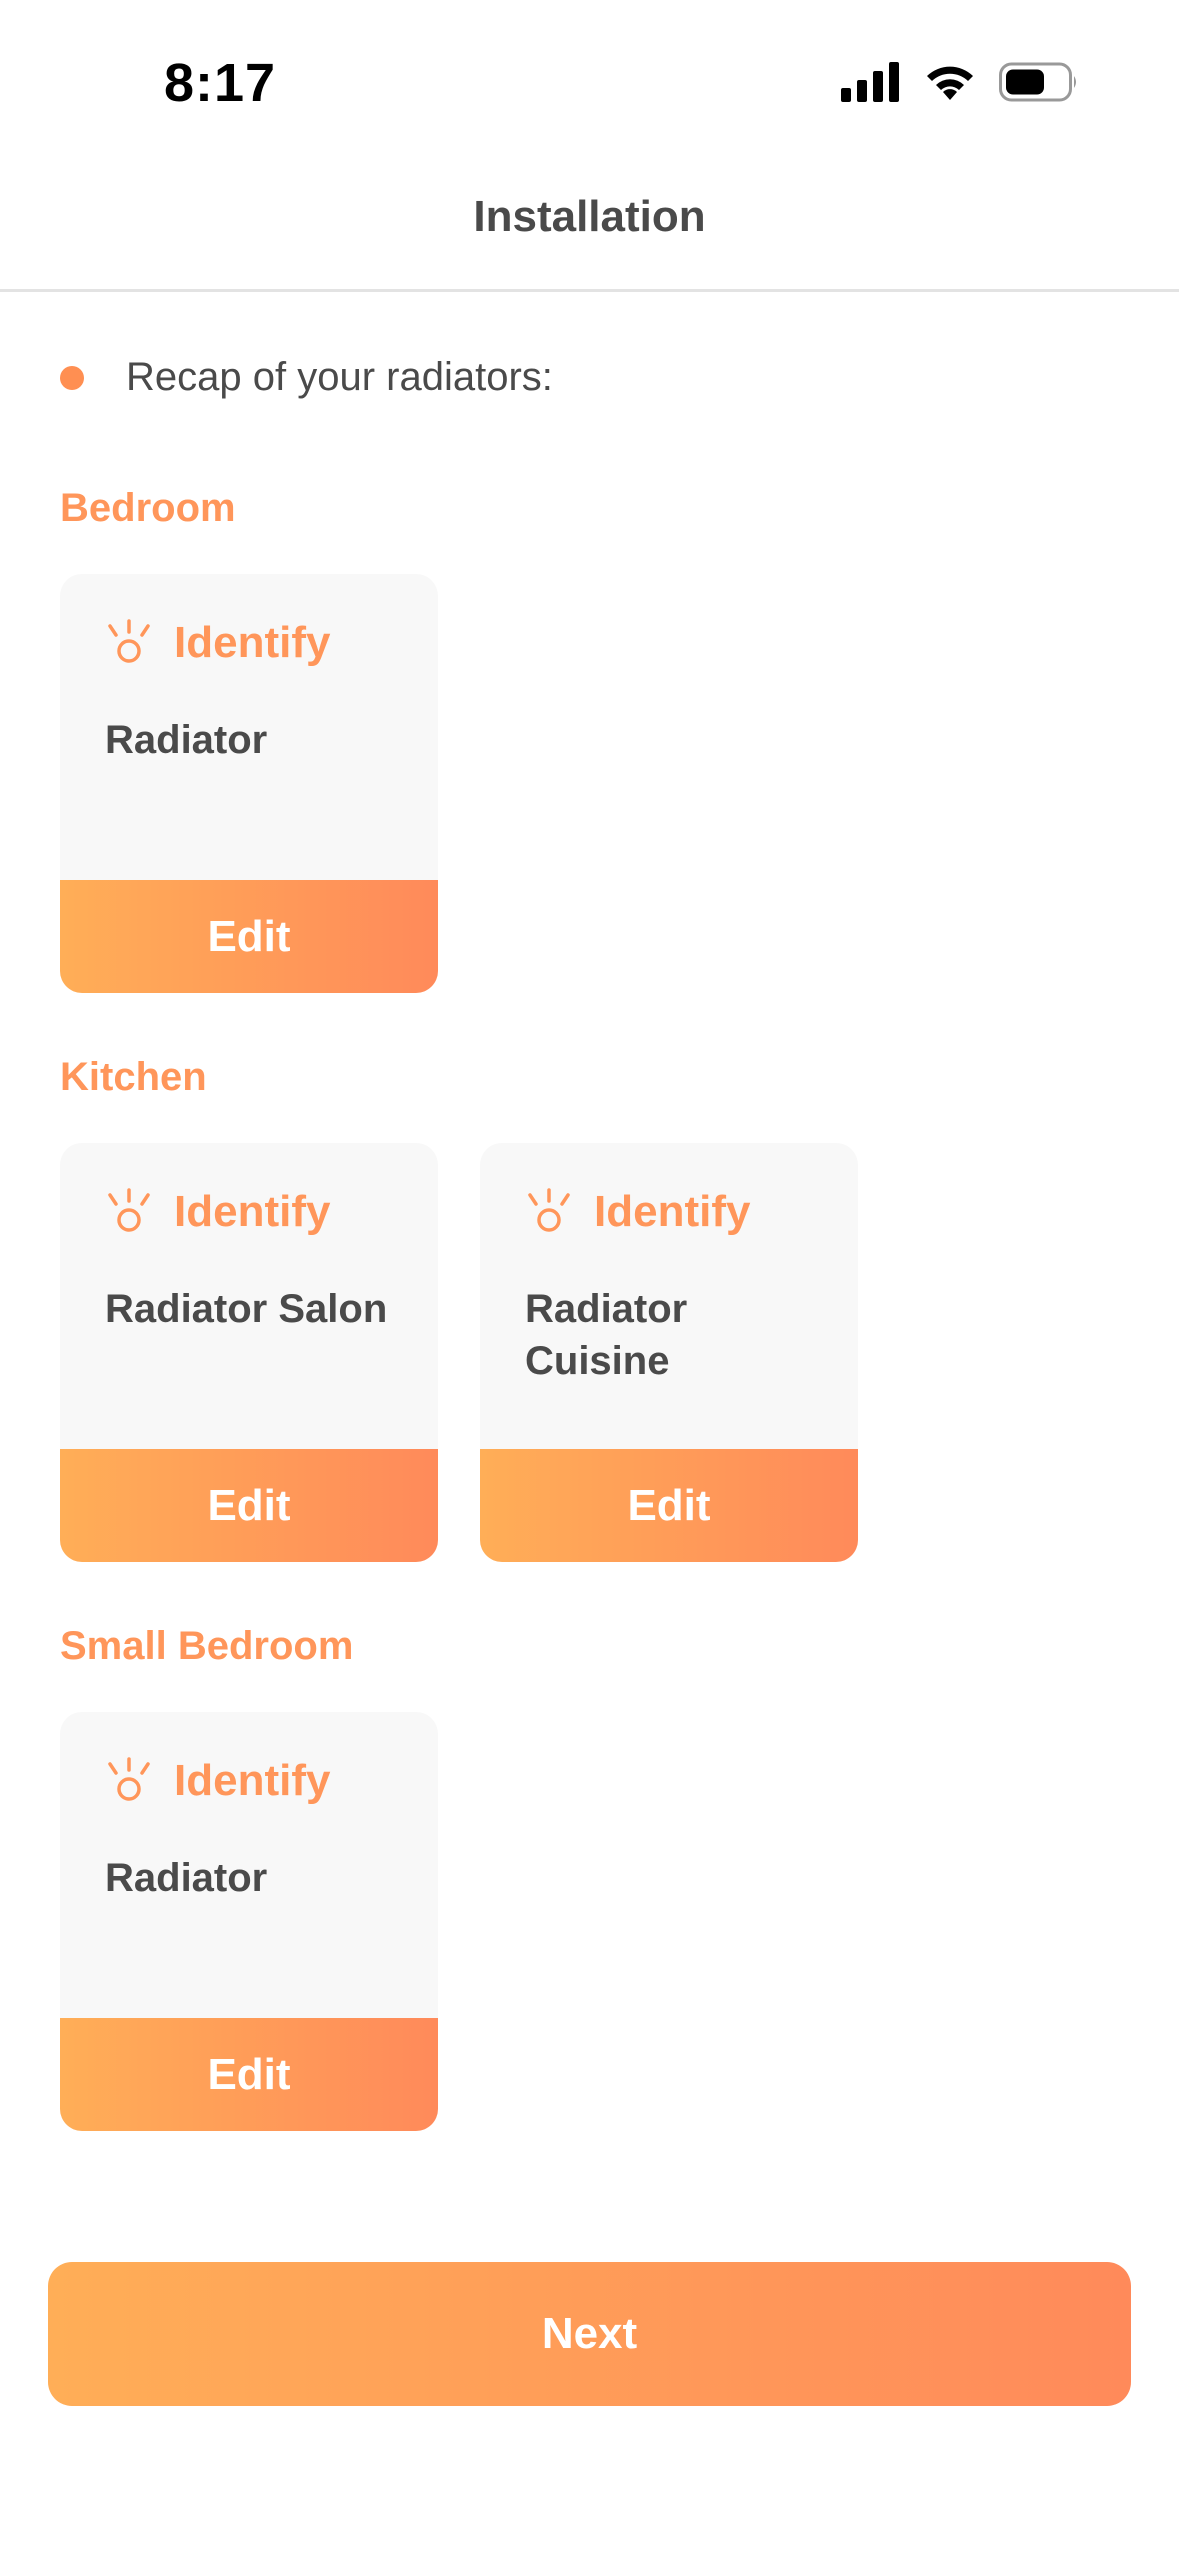  I want to click on battery-icon, so click(1039, 84).